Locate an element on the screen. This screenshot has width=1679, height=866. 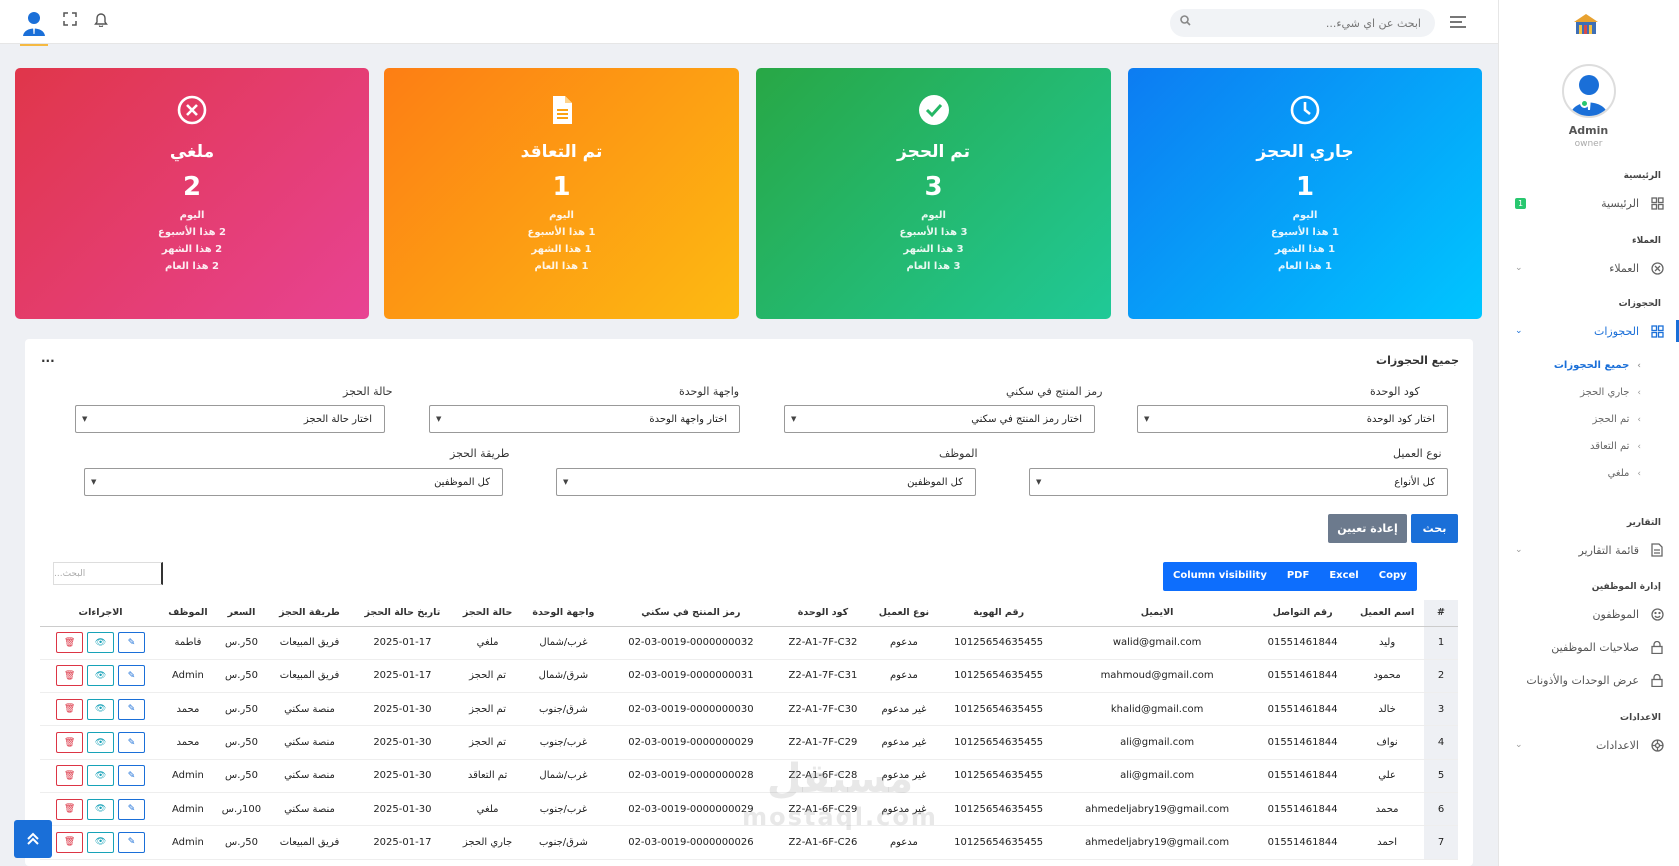
sub-item-cancelled: › ملغي is located at coordinates (1624, 473).